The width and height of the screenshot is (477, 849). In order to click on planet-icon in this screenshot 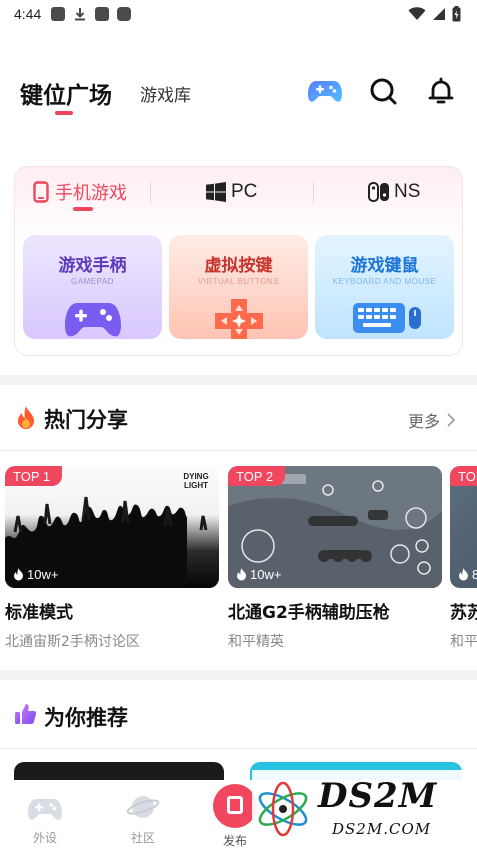, I will do `click(143, 807)`.